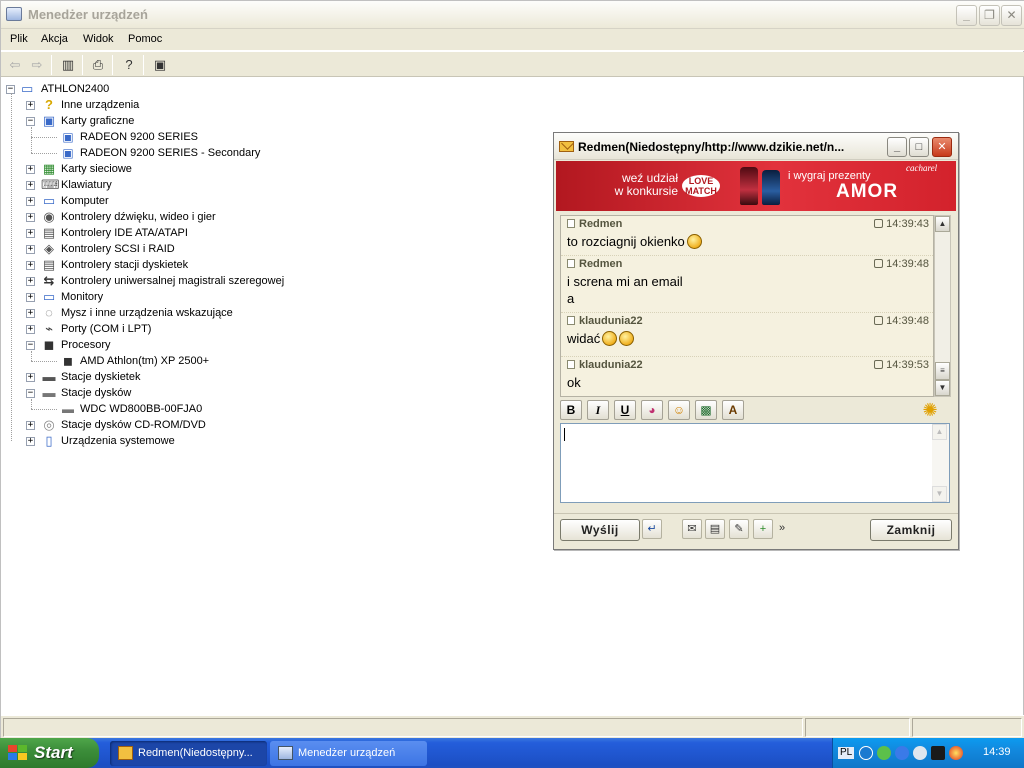  What do you see at coordinates (201, 201) in the screenshot?
I see `tree-category: + ▭ Komputer` at bounding box center [201, 201].